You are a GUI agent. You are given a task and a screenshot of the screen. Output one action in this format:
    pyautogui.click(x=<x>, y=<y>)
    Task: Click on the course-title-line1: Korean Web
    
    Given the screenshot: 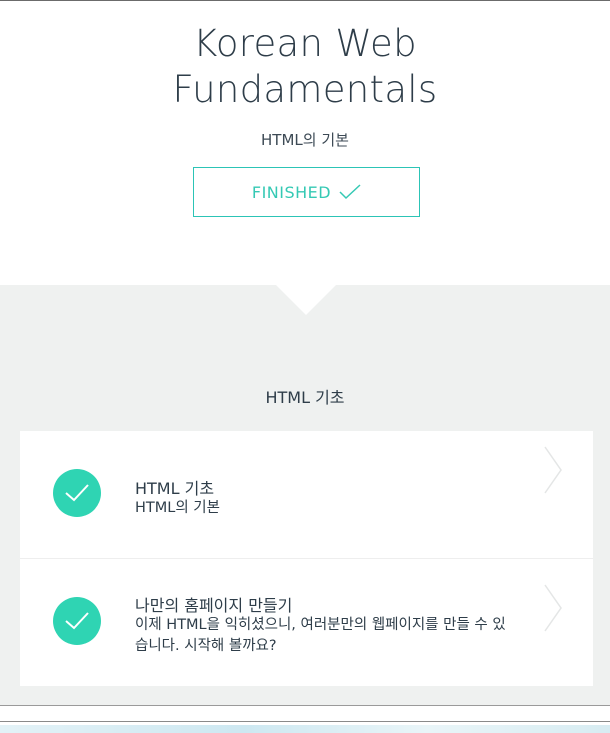 What is the action you would take?
    pyautogui.click(x=305, y=43)
    